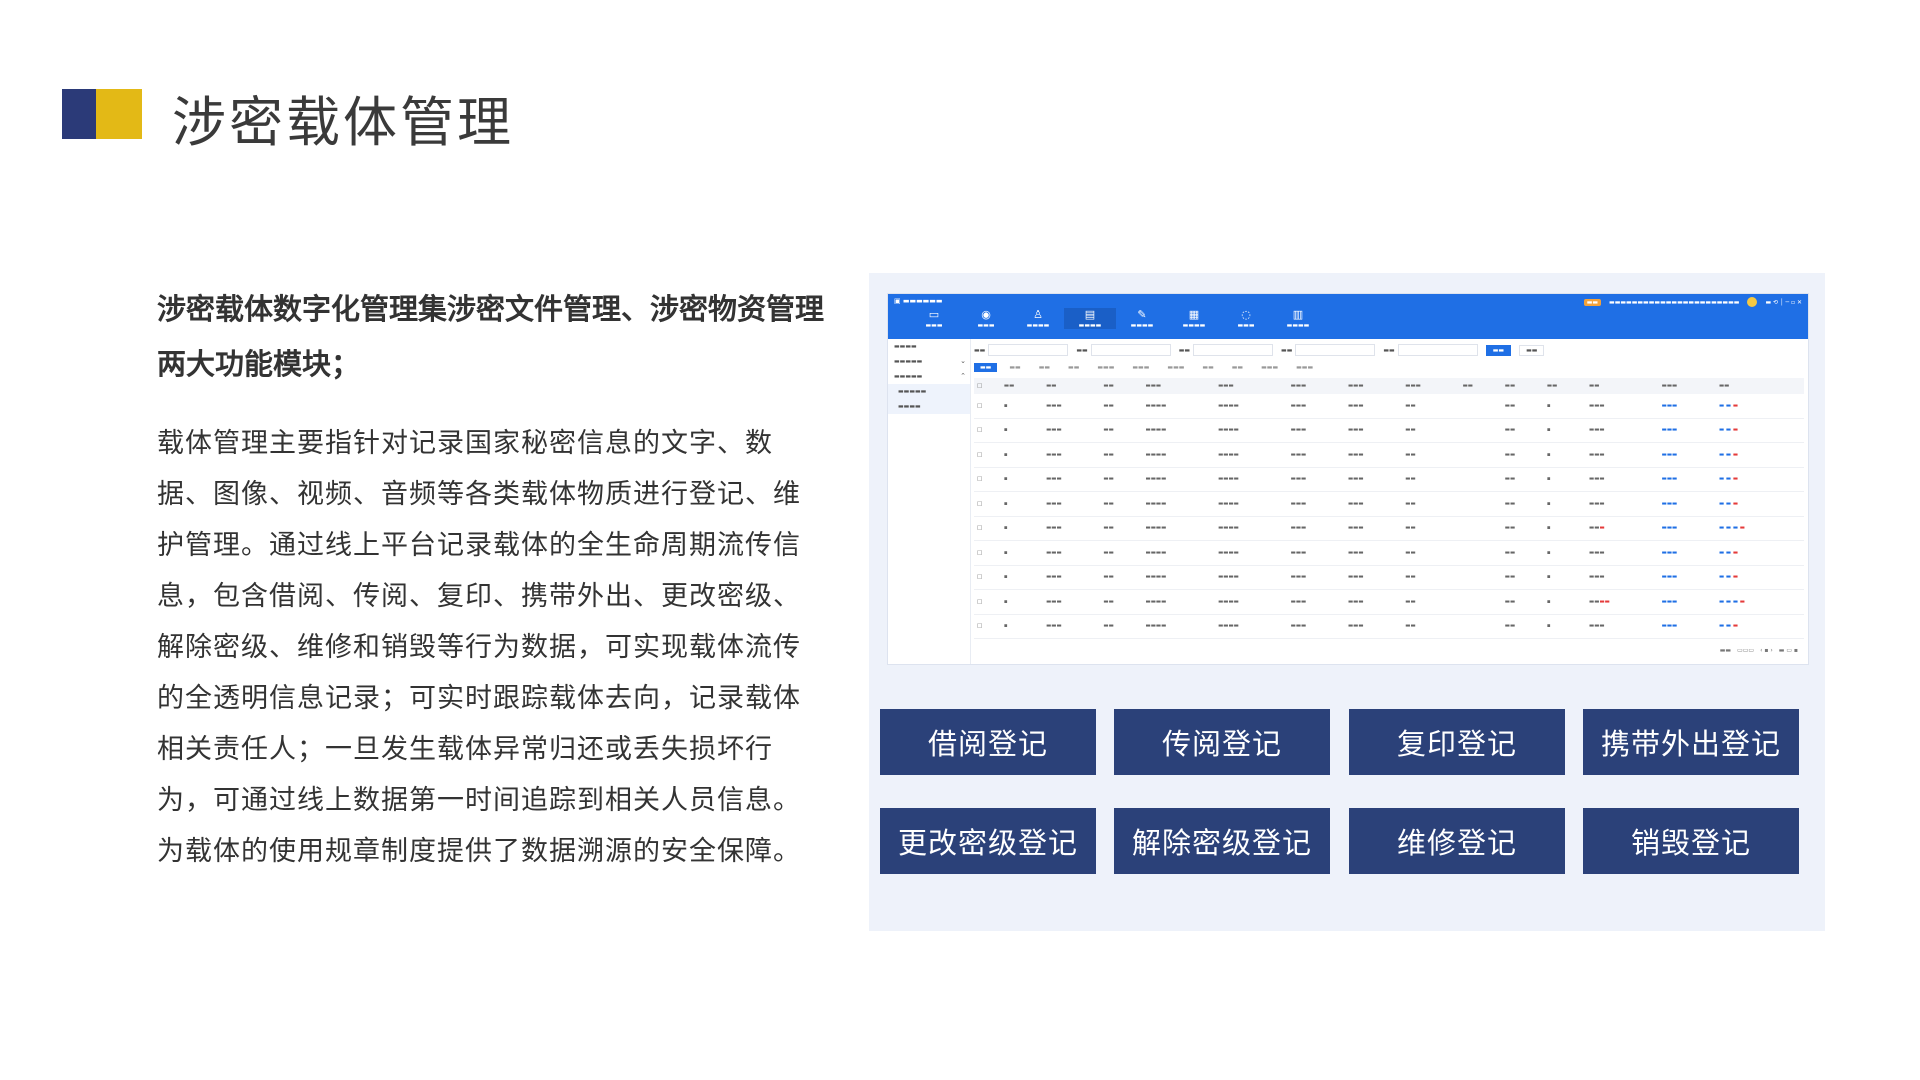 This screenshot has width=1920, height=1080. I want to click on notice-text: ▬▬▬▬▬▬▬▬▬▬▬▬▬▬▬▬▬▬▬▬▬▬▬, so click(1674, 302).